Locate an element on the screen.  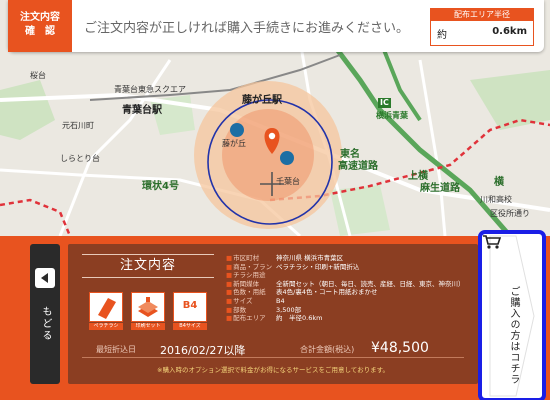
map-label-chiba: 千葉台 is located at coordinates (288, 181).